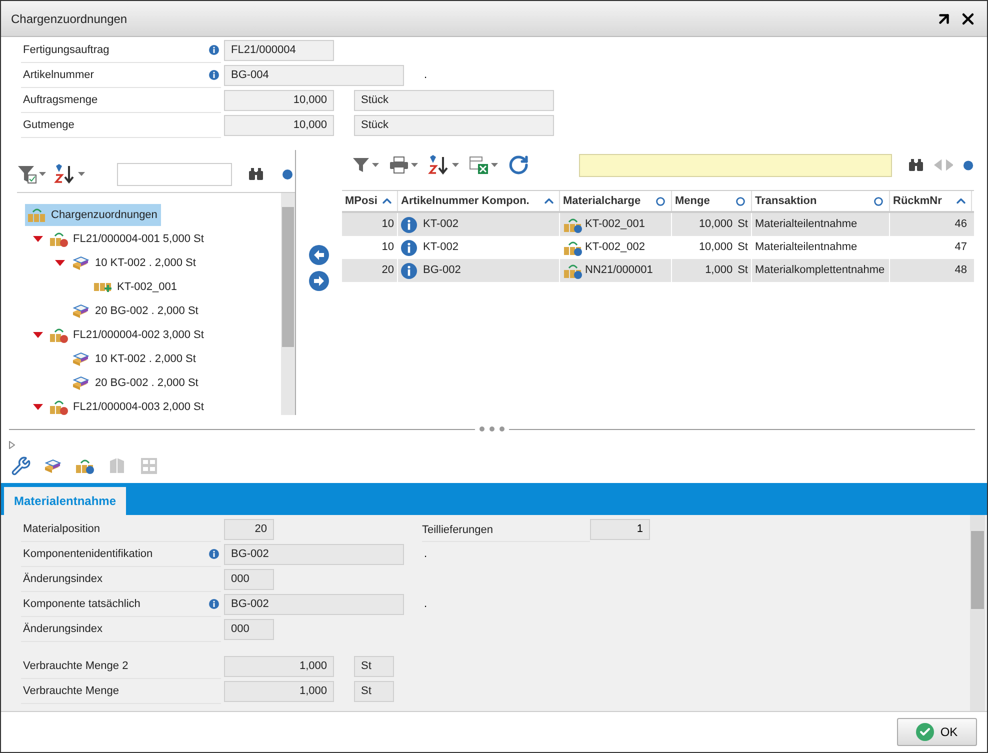 This screenshot has height=753, width=988. What do you see at coordinates (31, 174) in the screenshot?
I see `filter-check-icon` at bounding box center [31, 174].